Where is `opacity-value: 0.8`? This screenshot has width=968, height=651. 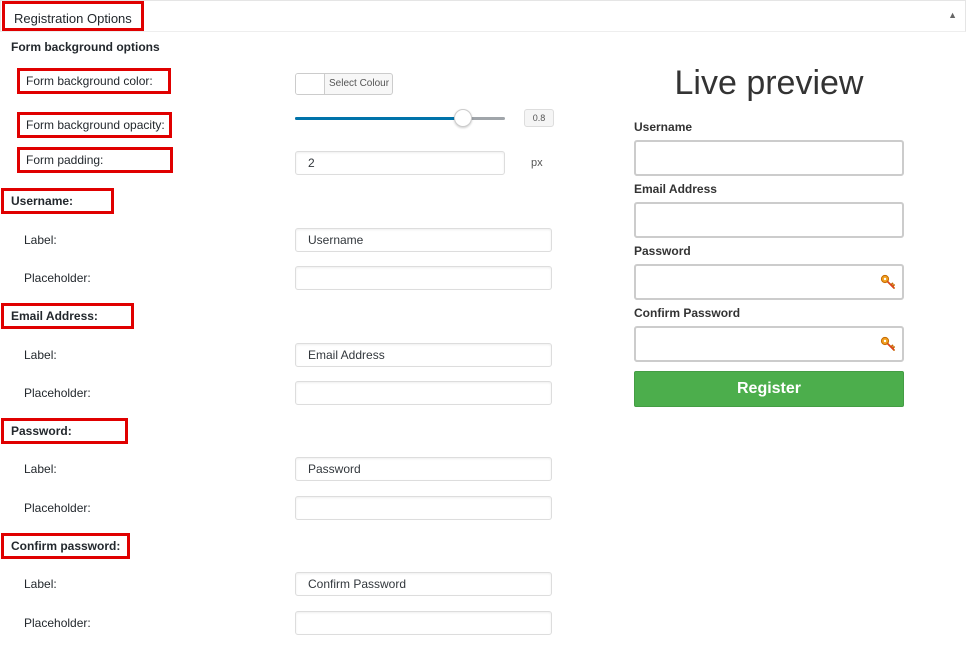
opacity-value: 0.8 is located at coordinates (539, 118).